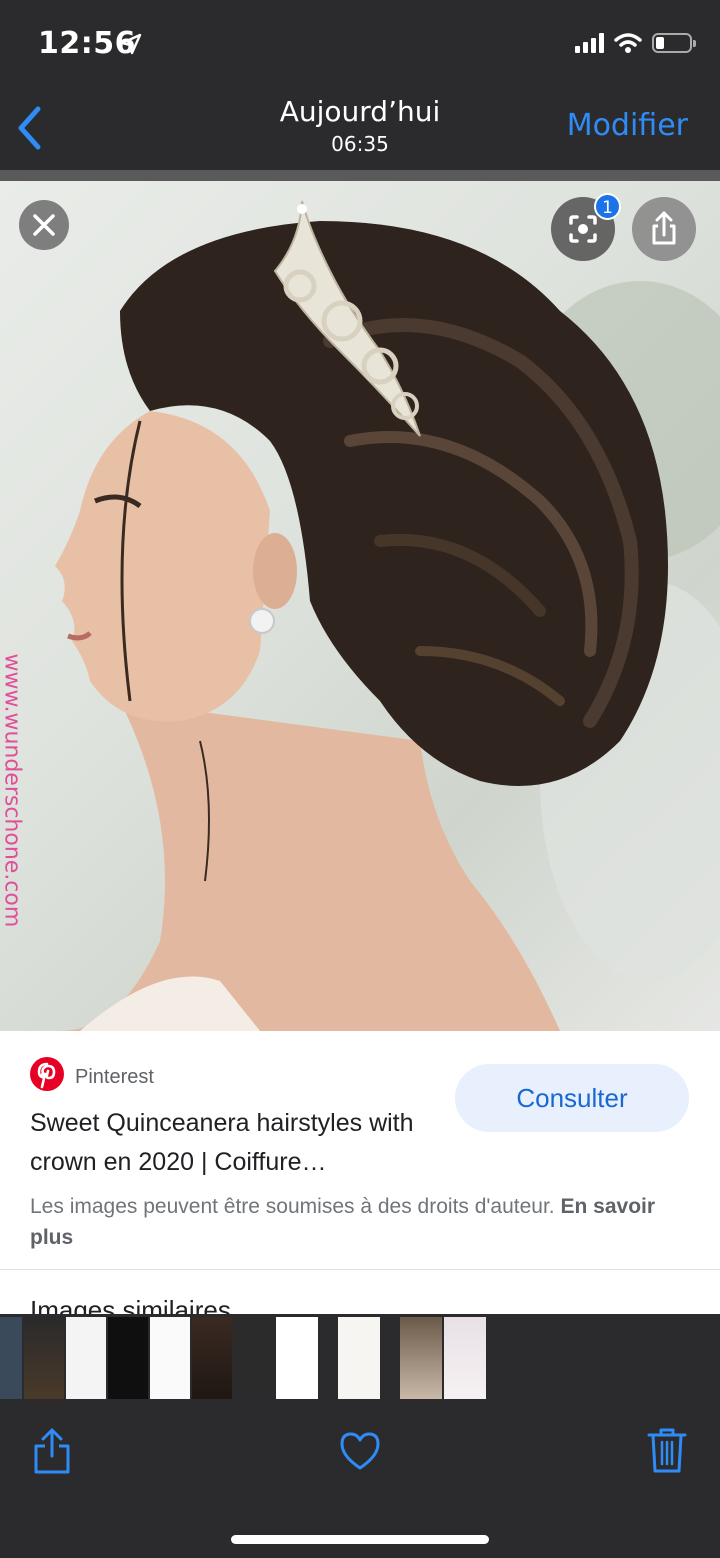 The width and height of the screenshot is (720, 1558). I want to click on photo-share-button, so click(664, 229).